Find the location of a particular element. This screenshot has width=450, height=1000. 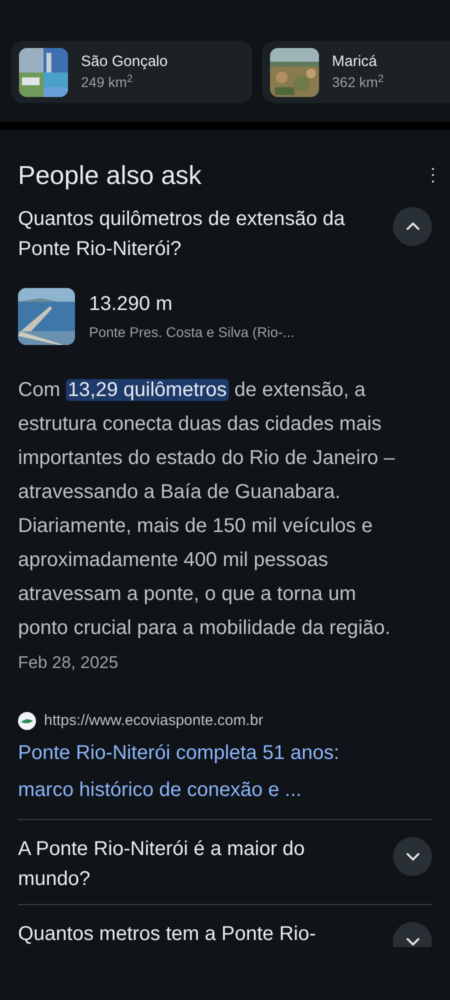

place-area: 249 km$^{2}$ is located at coordinates (124, 82).